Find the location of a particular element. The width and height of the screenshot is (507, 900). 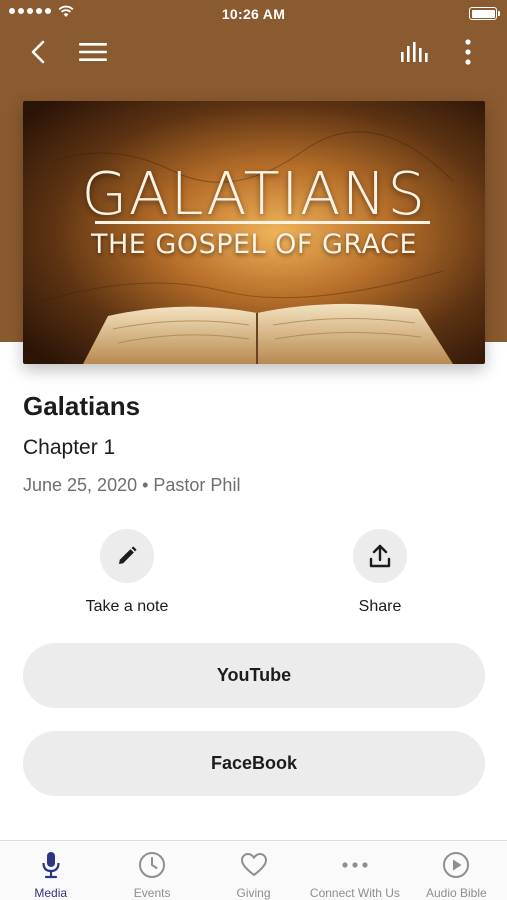

status-time: 10:26 AM is located at coordinates (253, 14).